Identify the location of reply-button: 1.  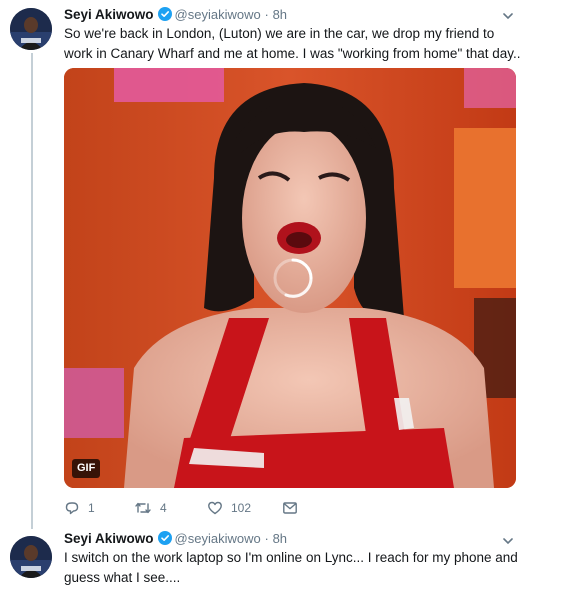
(79, 508).